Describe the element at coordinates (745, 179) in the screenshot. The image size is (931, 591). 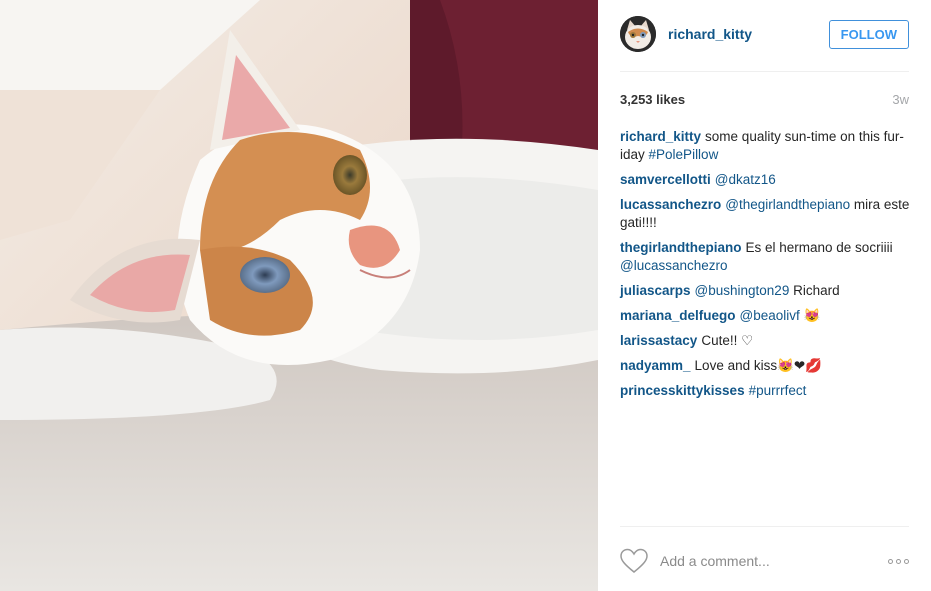
I see `mention-link: @dkatz16` at that location.